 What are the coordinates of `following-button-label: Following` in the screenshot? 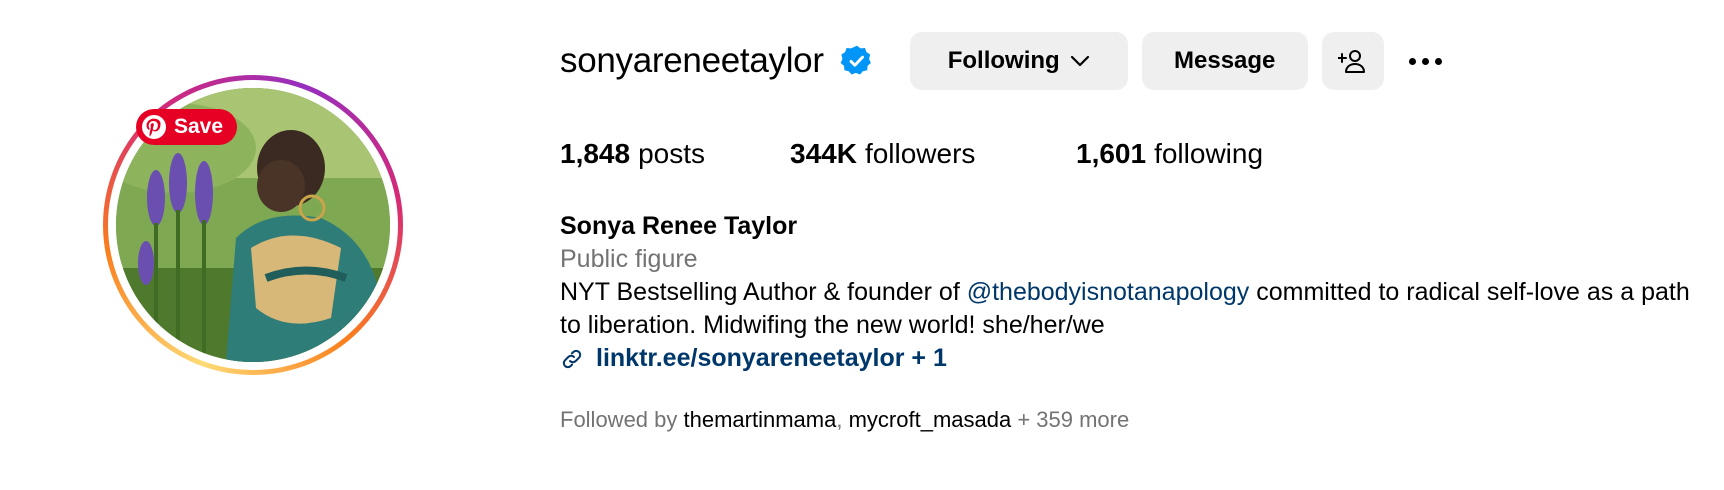 It's located at (1003, 60).